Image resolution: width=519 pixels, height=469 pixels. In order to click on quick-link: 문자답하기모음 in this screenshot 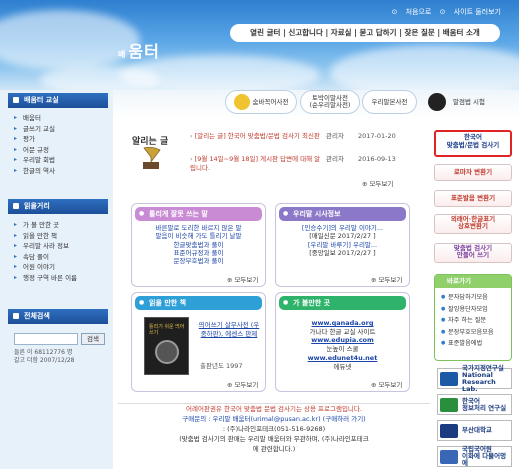, I will do `click(467, 298)`.